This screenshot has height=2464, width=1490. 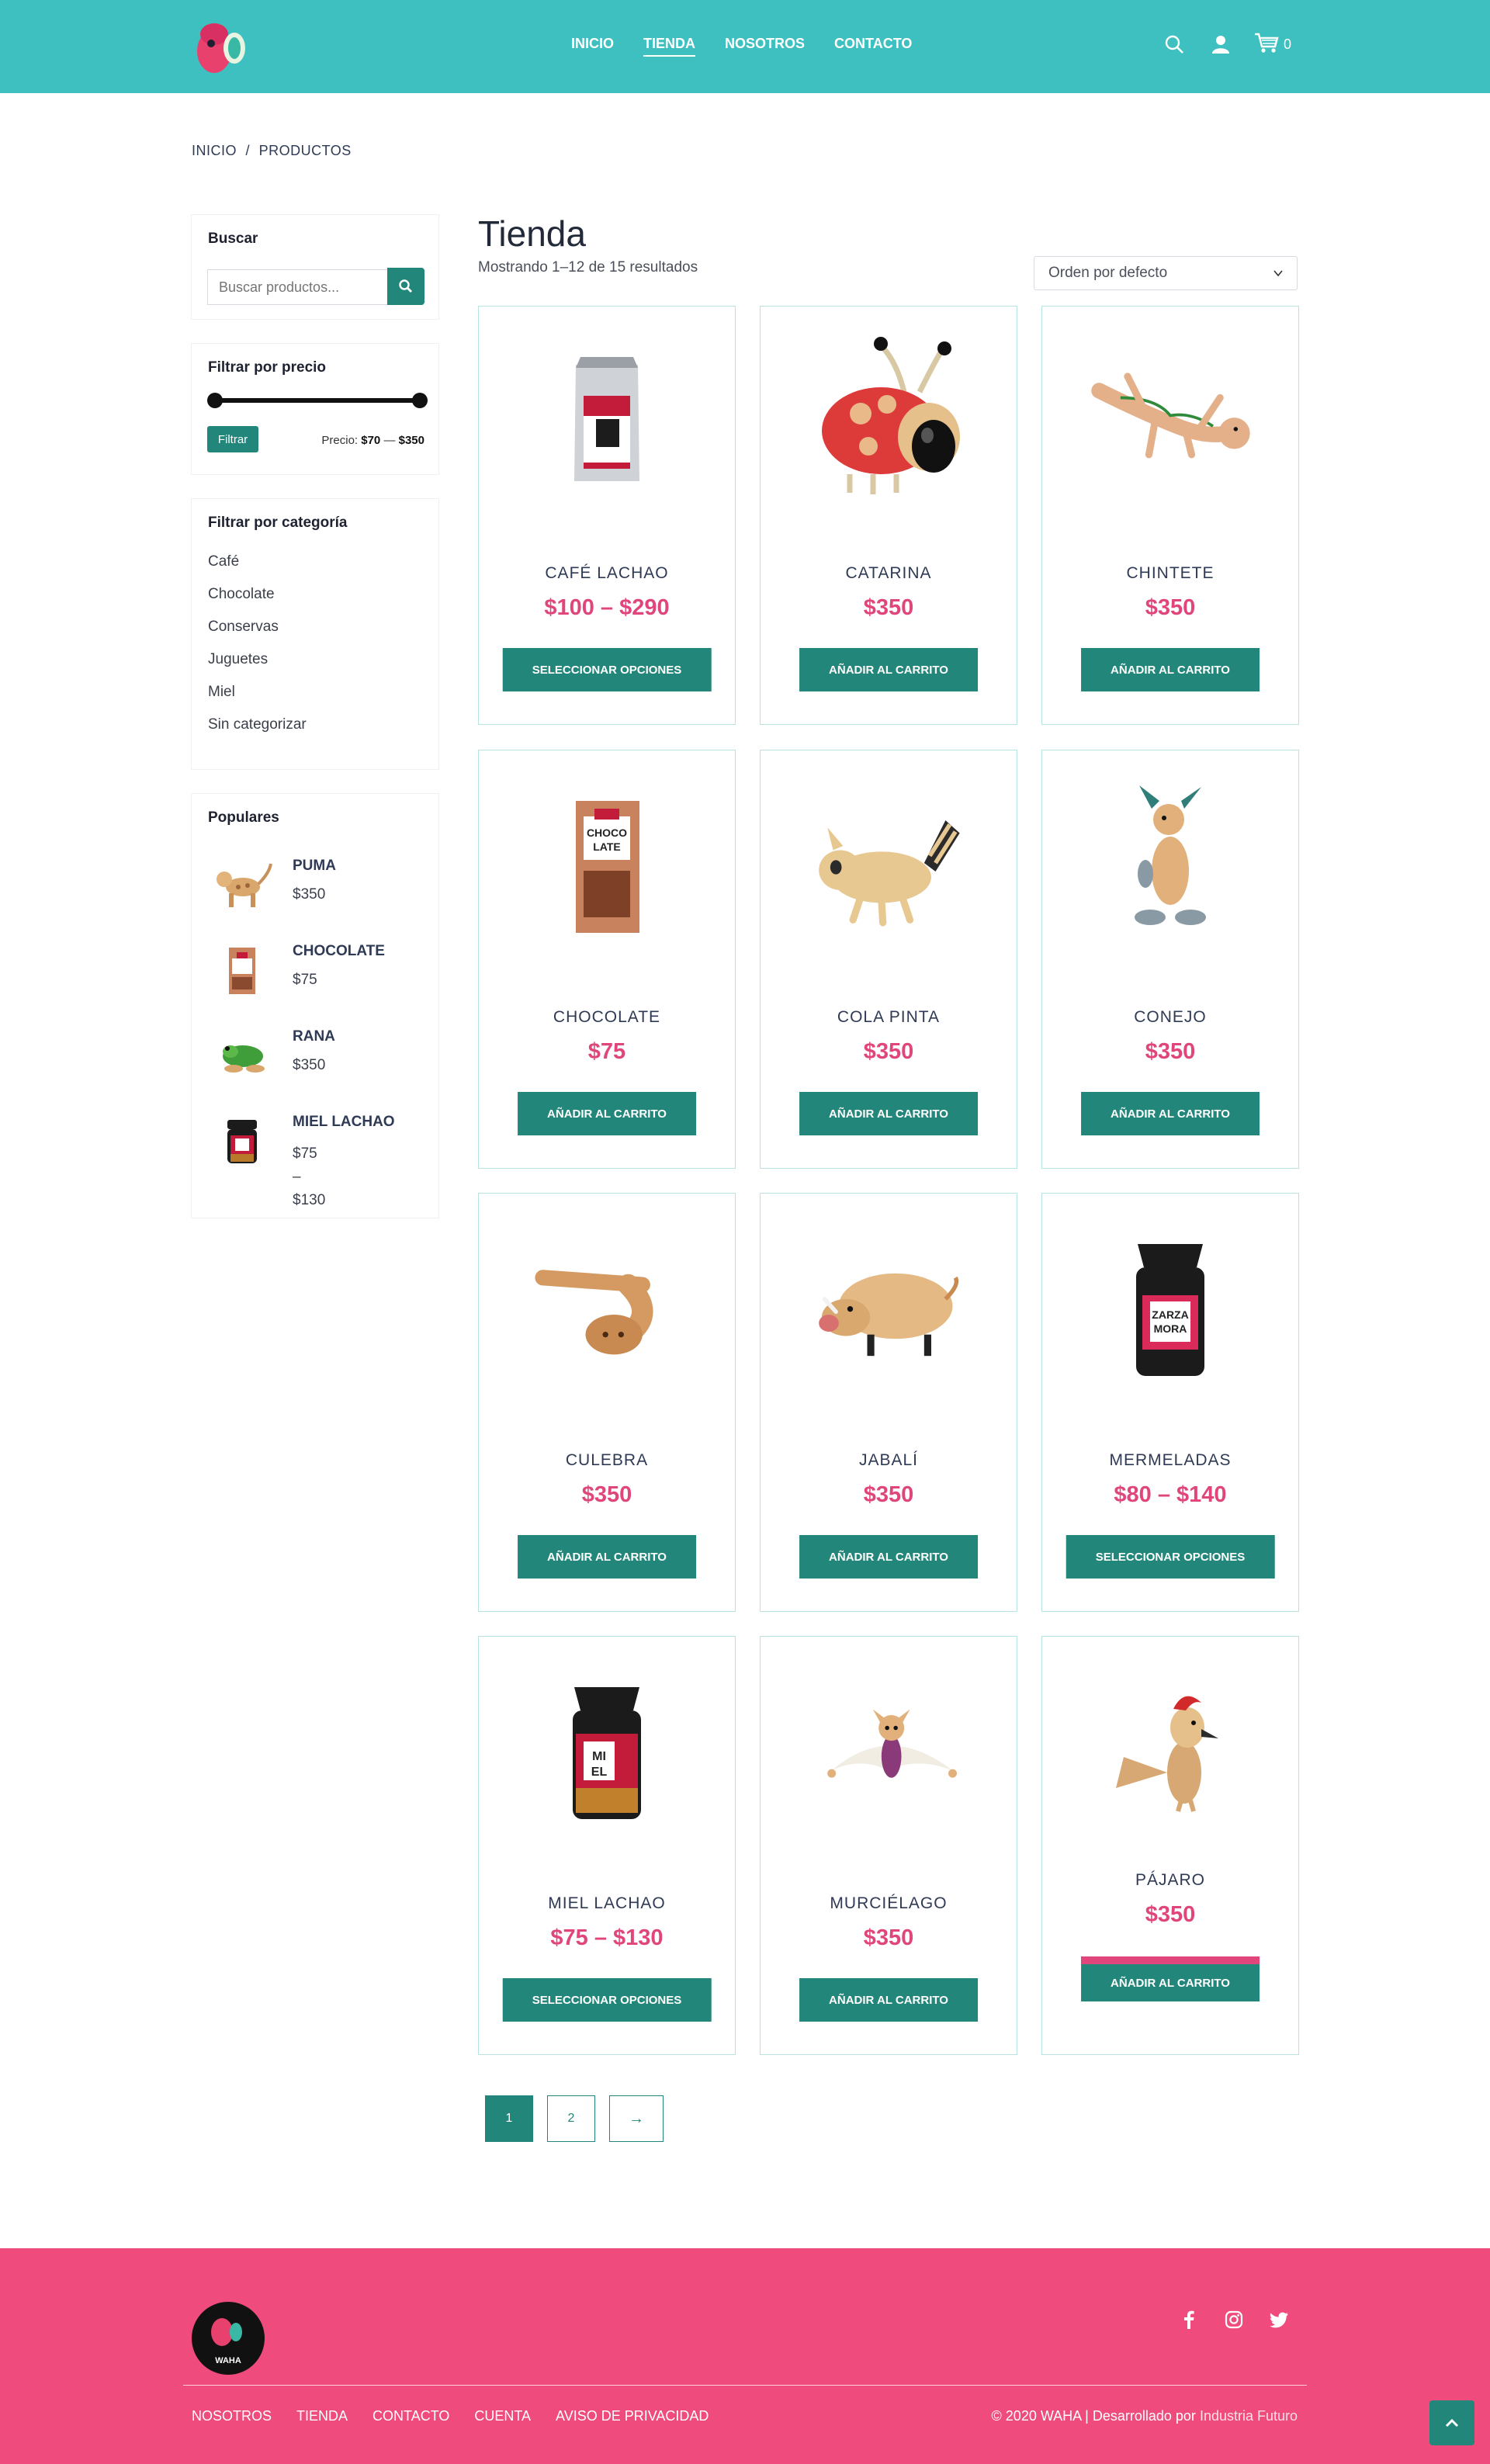 What do you see at coordinates (745, 2385) in the screenshot?
I see `footer-divider` at bounding box center [745, 2385].